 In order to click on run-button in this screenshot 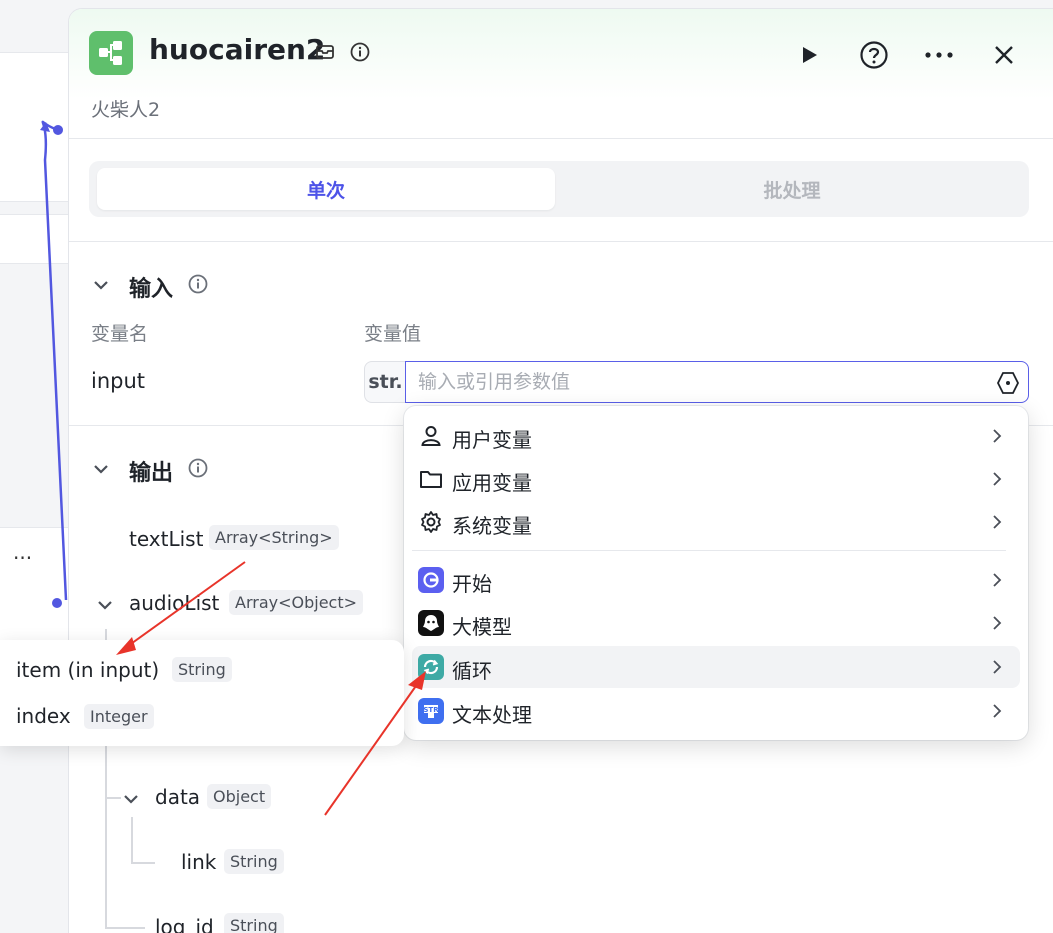, I will do `click(809, 55)`.